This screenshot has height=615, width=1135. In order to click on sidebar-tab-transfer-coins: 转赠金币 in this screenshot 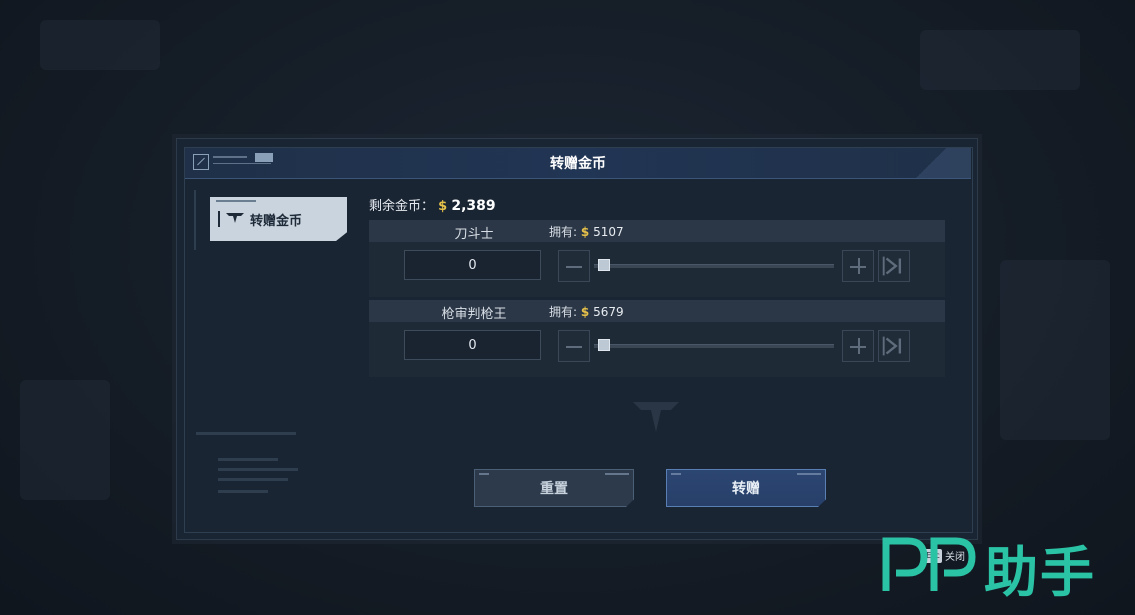, I will do `click(278, 219)`.